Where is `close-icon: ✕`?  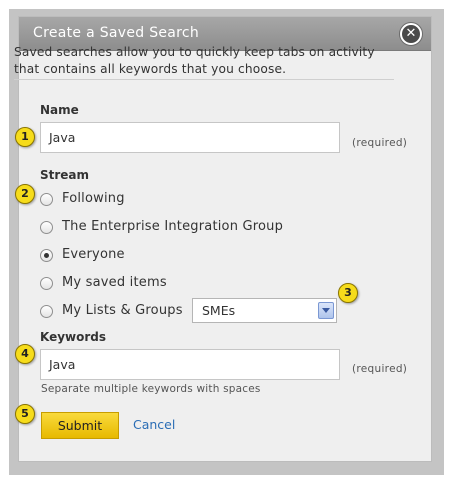
close-icon: ✕ is located at coordinates (411, 33).